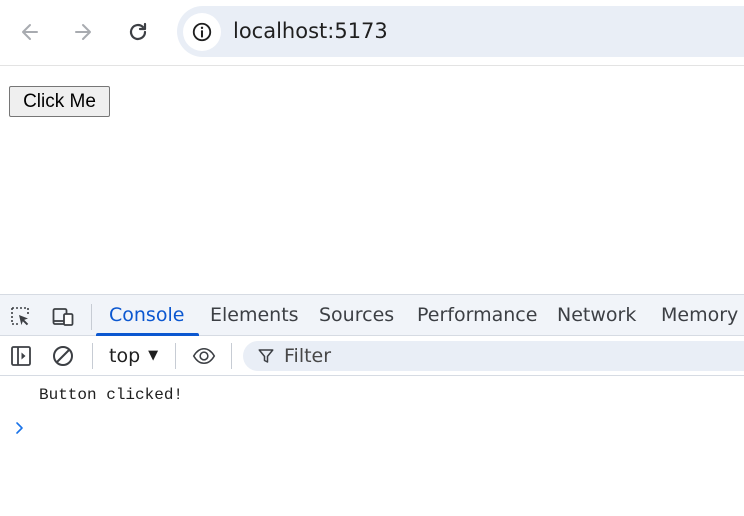  What do you see at coordinates (699, 315) in the screenshot?
I see `tab-memory: Memory` at bounding box center [699, 315].